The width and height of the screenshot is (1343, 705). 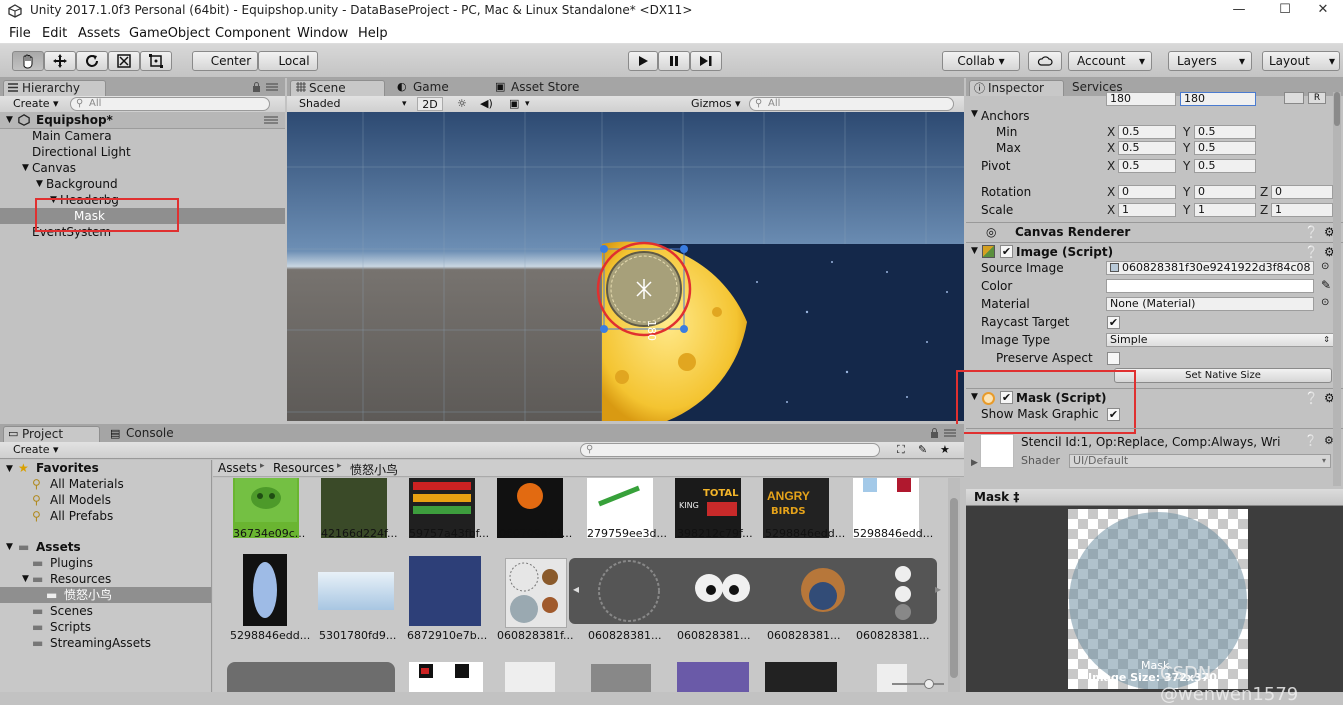 What do you see at coordinates (1141, 99) in the screenshot?
I see `width-field: 180` at bounding box center [1141, 99].